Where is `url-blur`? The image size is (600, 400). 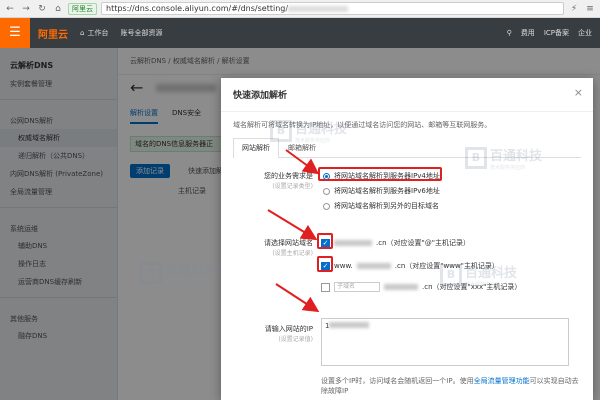
url-blur is located at coordinates (318, 8).